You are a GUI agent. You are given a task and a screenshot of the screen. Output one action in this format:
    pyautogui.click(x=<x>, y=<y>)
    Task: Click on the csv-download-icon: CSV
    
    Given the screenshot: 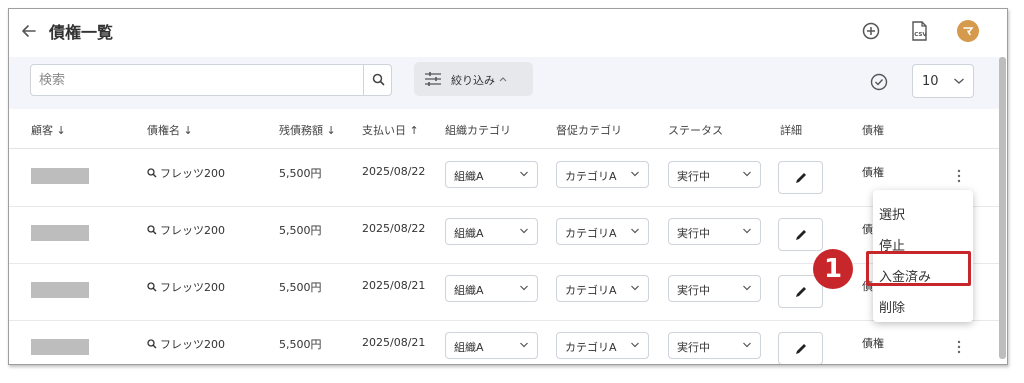 What is the action you would take?
    pyautogui.click(x=919, y=31)
    